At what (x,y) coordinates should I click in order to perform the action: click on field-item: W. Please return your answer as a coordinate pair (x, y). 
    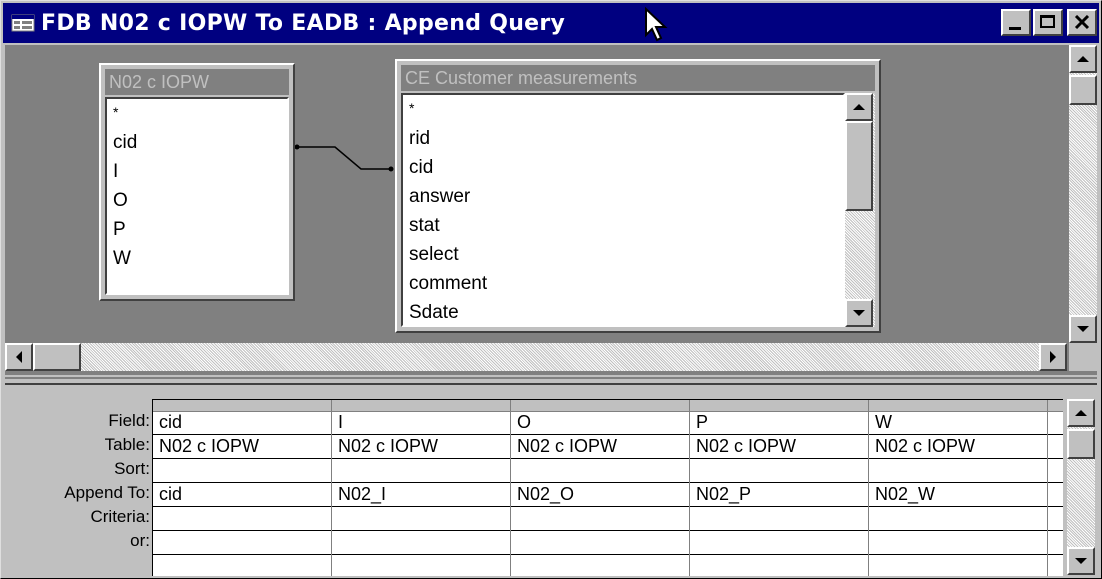
    Looking at the image, I should click on (197, 258).